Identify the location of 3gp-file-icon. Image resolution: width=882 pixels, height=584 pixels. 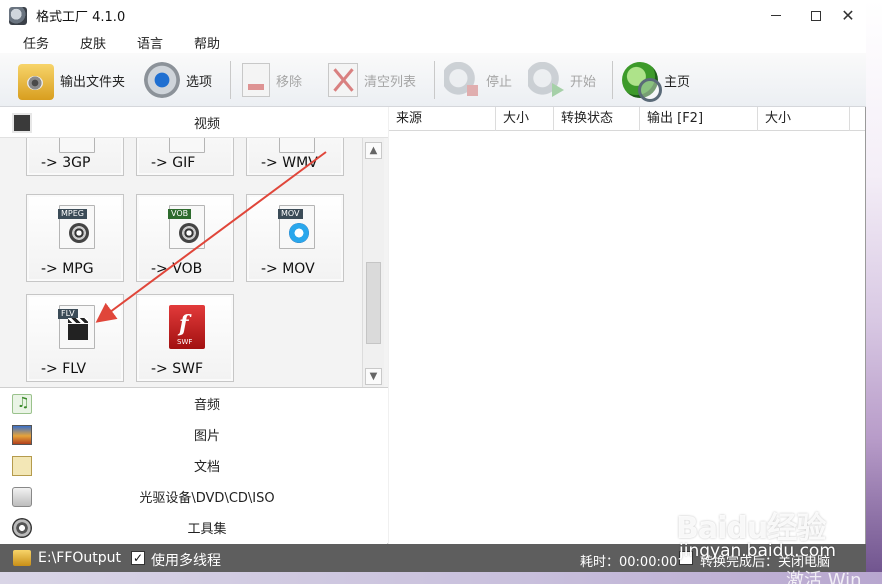
(77, 145).